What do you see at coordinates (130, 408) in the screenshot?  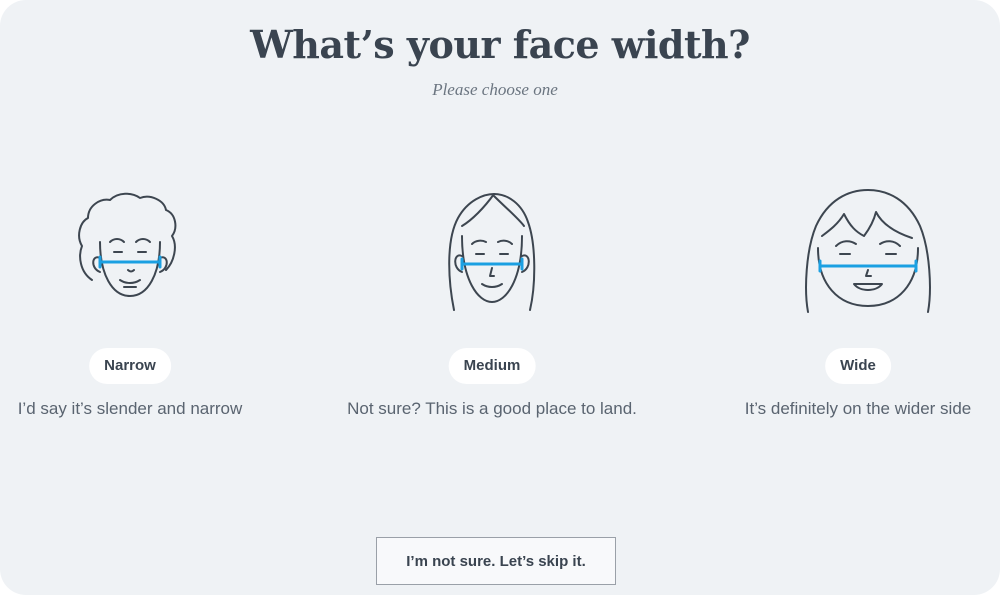 I see `option-description: I’d say it’s slender and narrow` at bounding box center [130, 408].